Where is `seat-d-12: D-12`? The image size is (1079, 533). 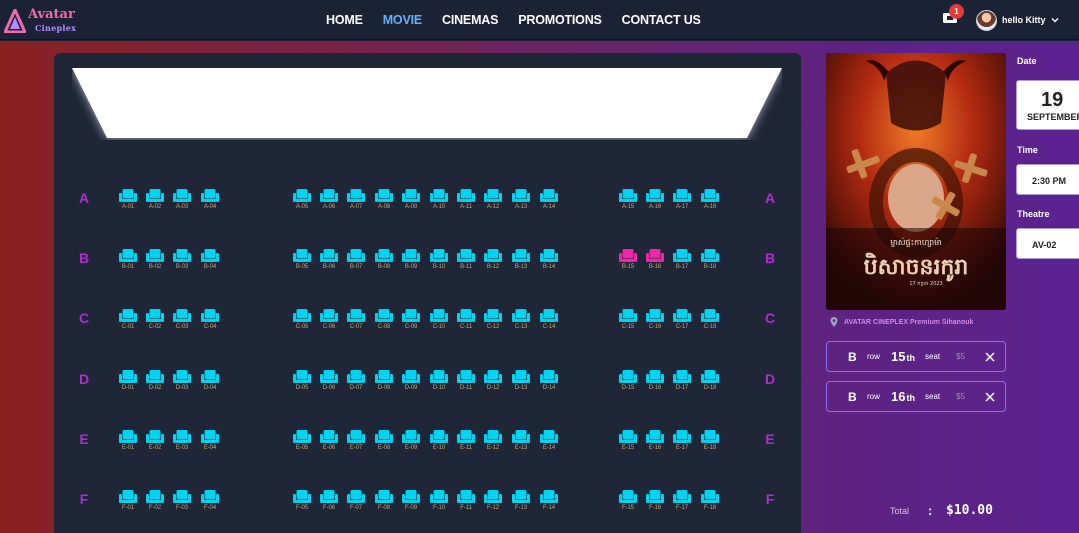 seat-d-12: D-12 is located at coordinates (493, 380).